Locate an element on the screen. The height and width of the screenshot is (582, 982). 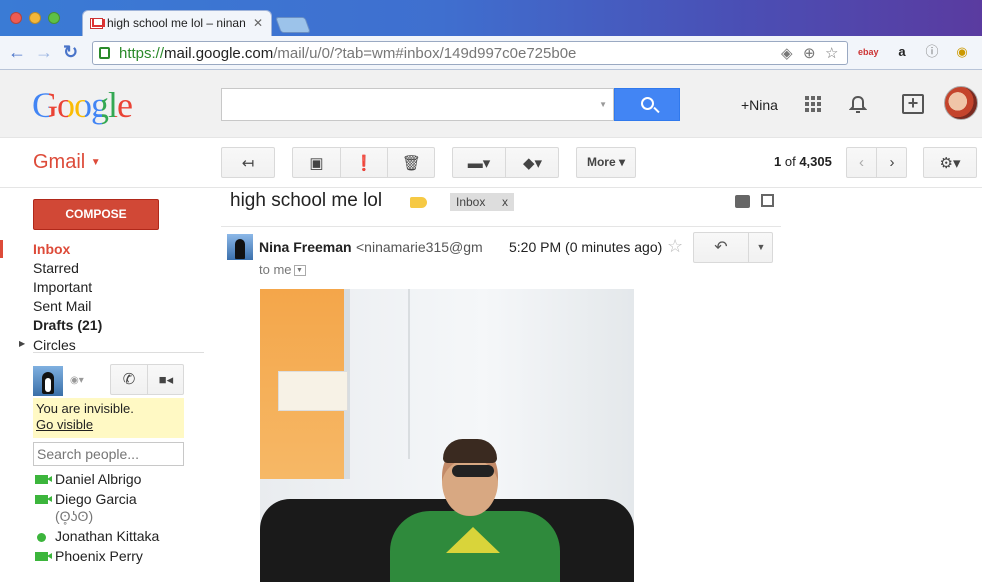
tab-title: high school me lol – ninan is located at coordinates (176, 23).